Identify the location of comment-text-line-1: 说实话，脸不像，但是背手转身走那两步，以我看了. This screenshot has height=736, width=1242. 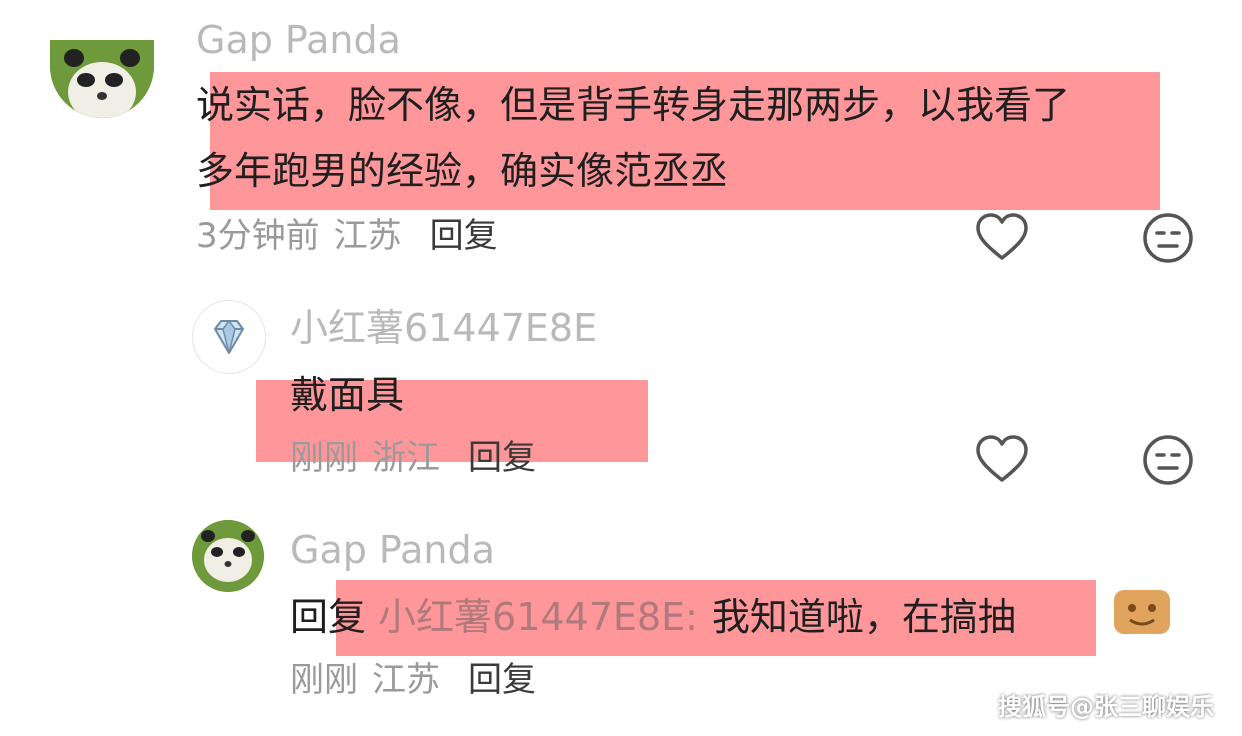
(633, 105).